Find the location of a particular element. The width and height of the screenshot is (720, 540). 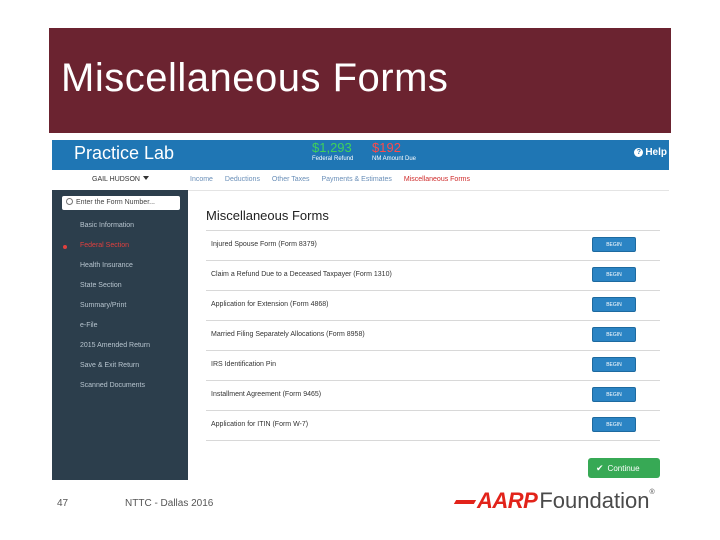

list-item: IRS Identification Pin BEGIN is located at coordinates (433, 366).